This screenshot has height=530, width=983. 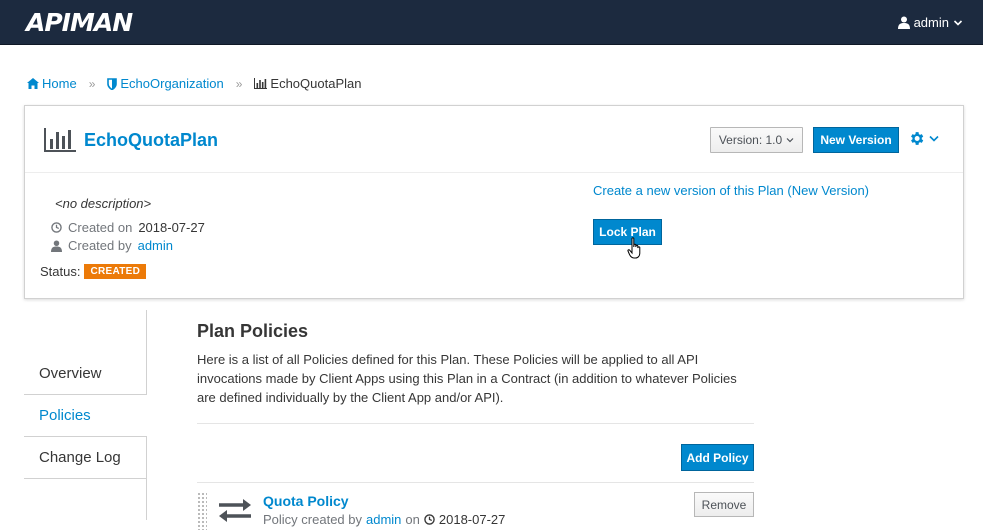 I want to click on apiman-logo: APIMAN, so click(x=79, y=23).